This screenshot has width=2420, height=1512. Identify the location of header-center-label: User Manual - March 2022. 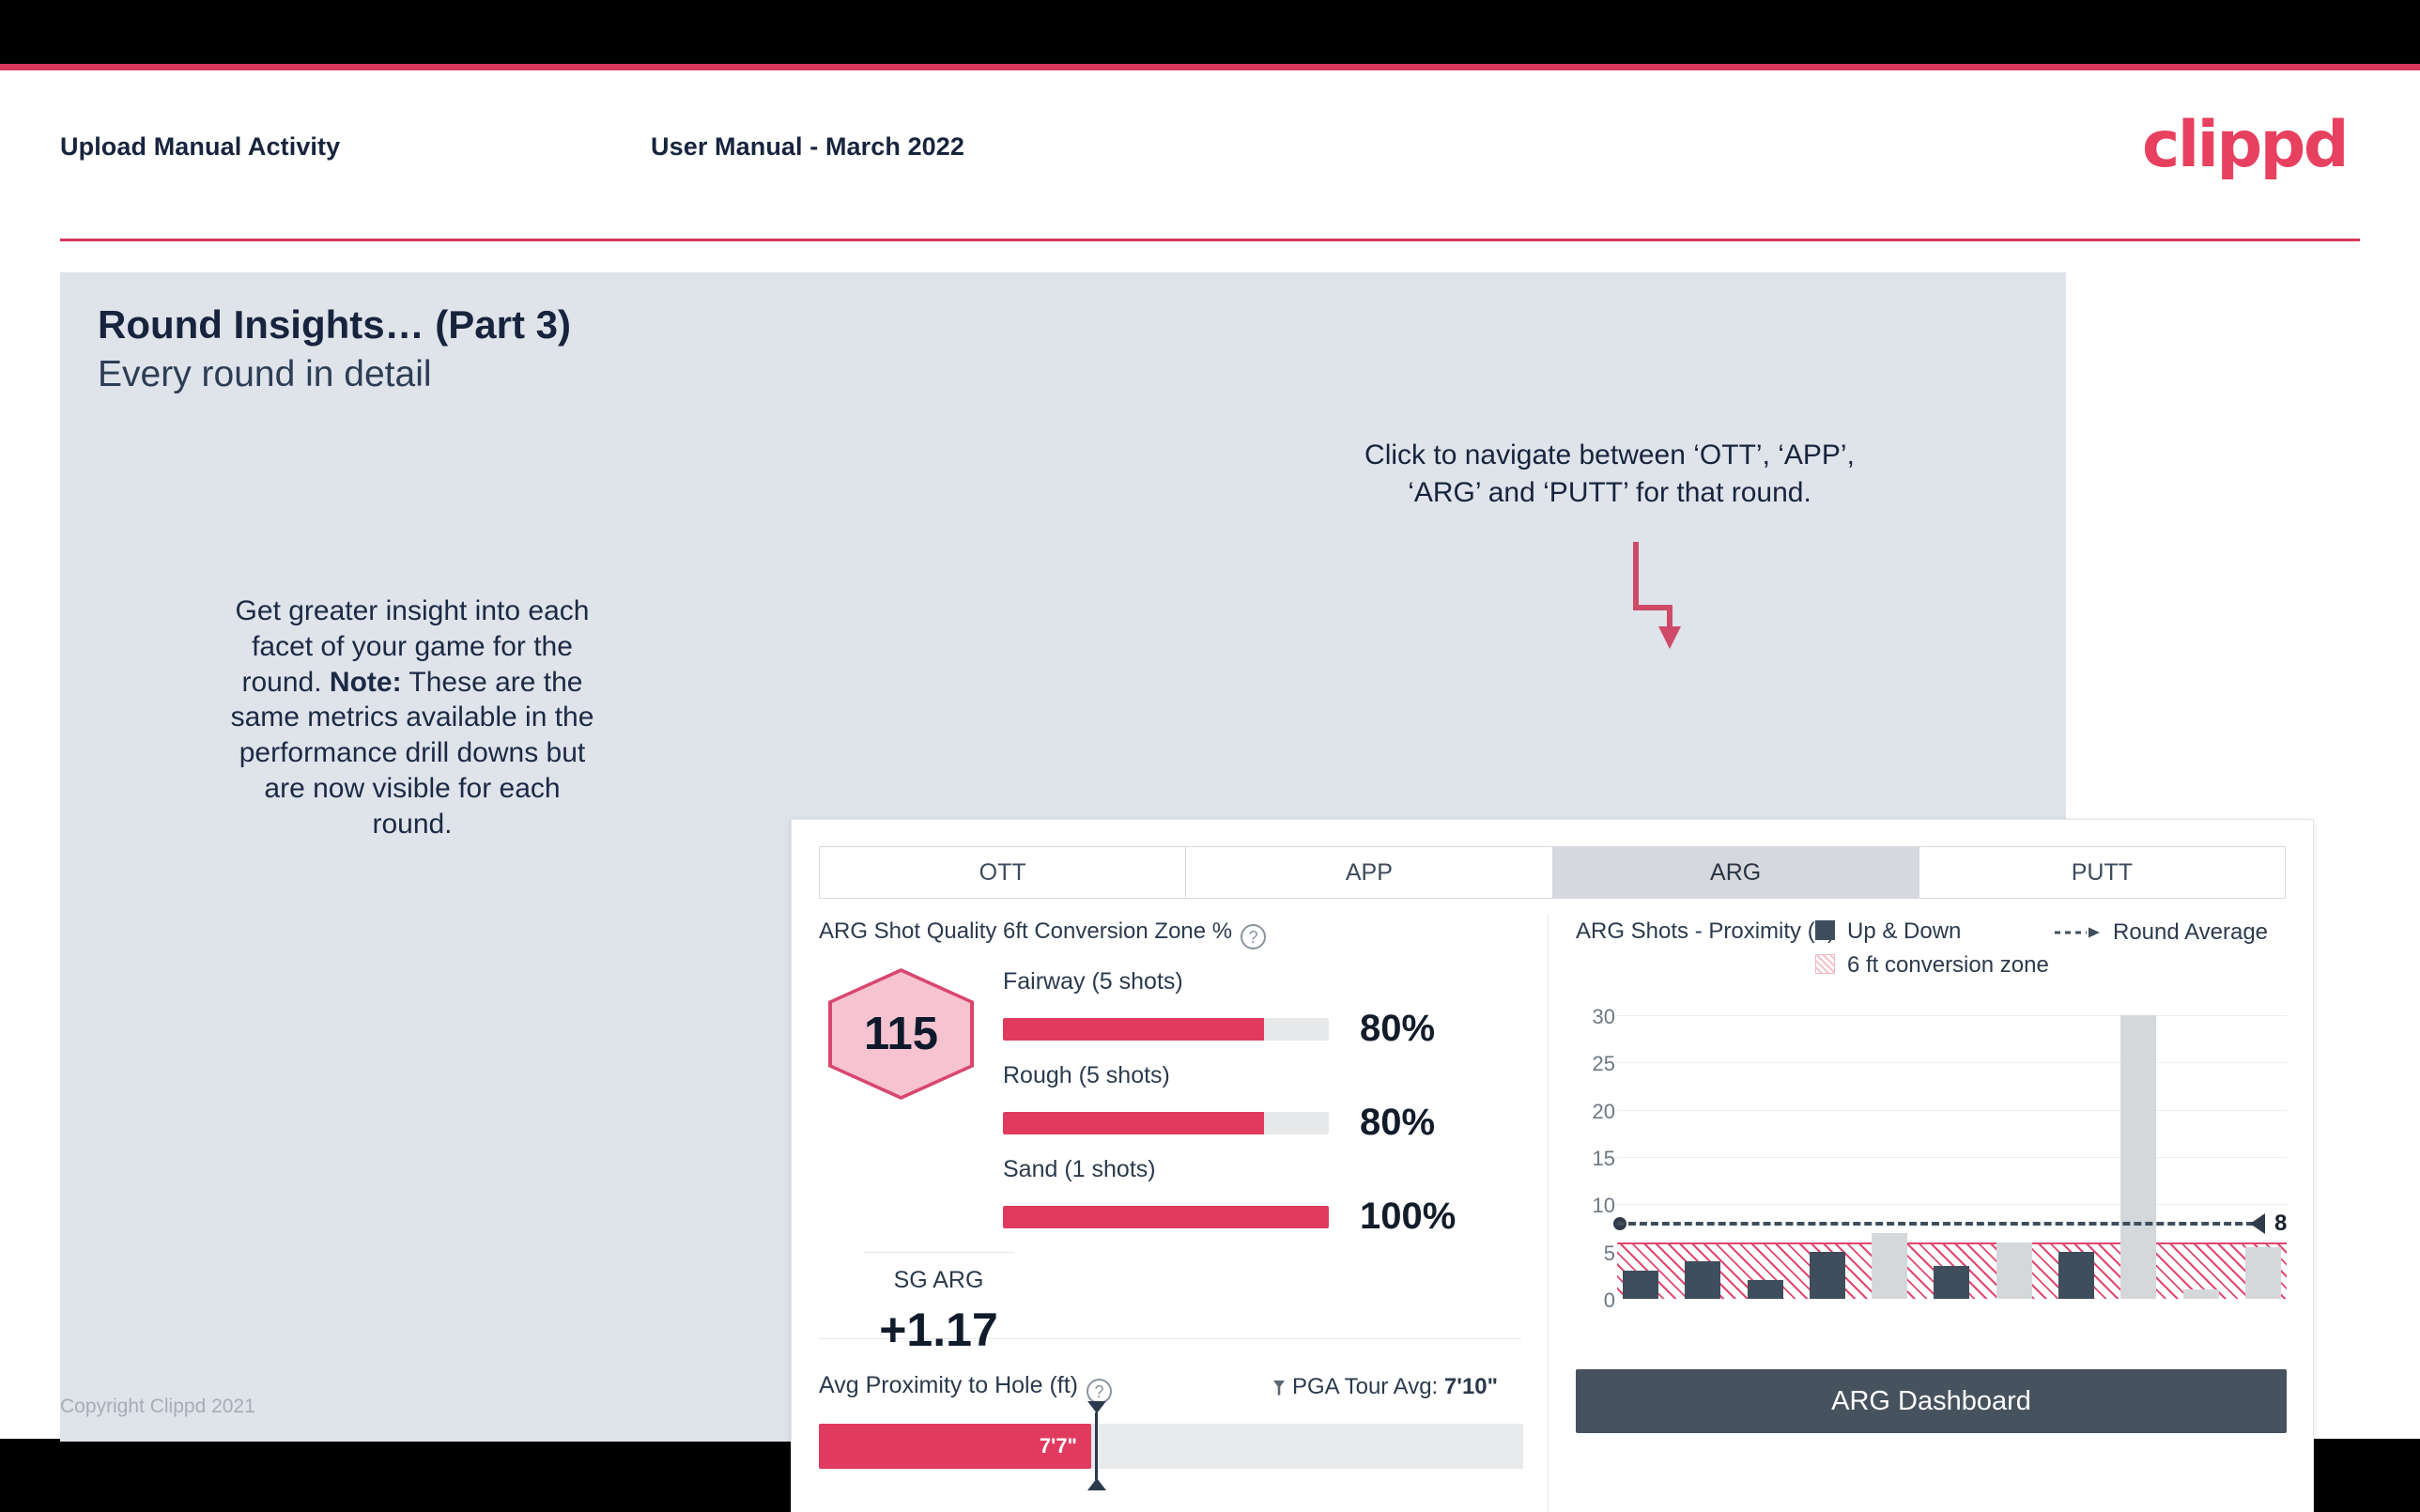
(808, 146).